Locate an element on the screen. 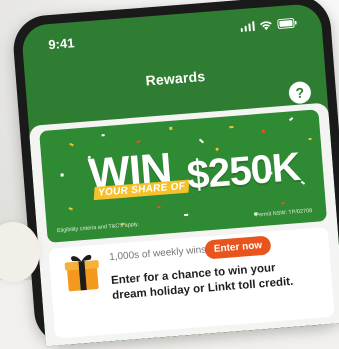 The image size is (339, 349). help-button: ? is located at coordinates (300, 92).